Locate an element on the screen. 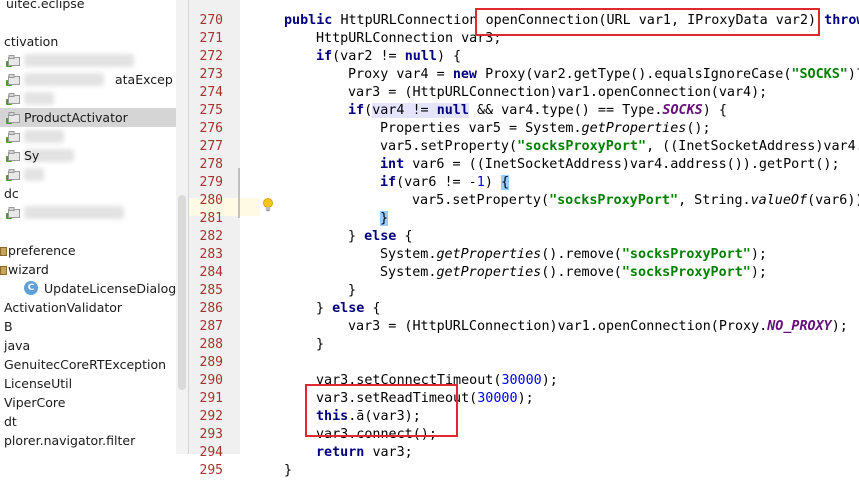  tree-item: ProductActivator is located at coordinates (88, 117).